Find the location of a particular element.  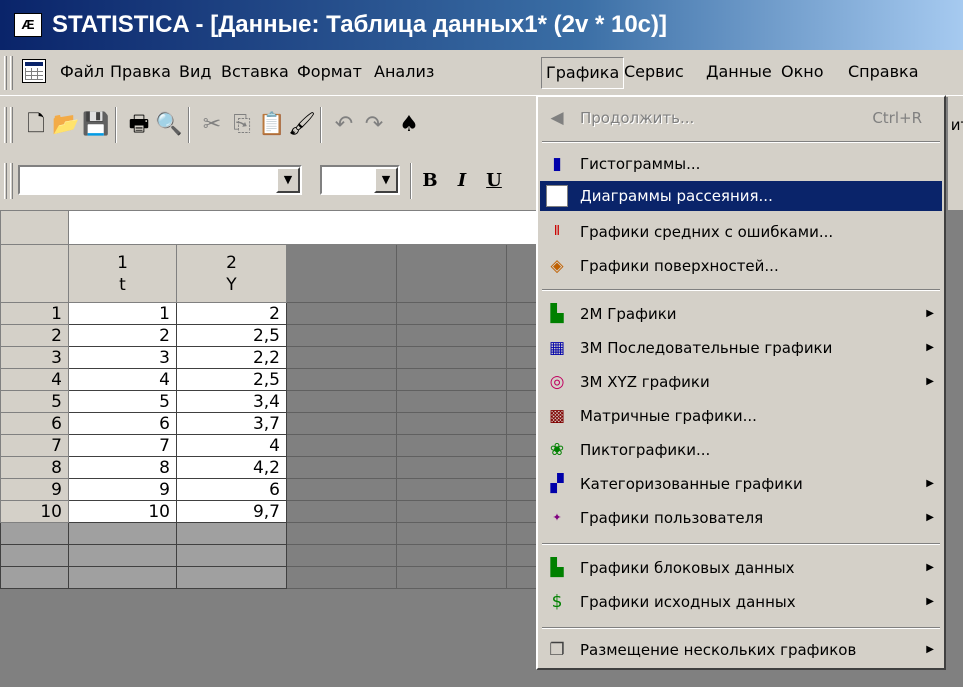

menu-item-continue: ◀ Продолжить... Ctrl+R is located at coordinates (741, 118).